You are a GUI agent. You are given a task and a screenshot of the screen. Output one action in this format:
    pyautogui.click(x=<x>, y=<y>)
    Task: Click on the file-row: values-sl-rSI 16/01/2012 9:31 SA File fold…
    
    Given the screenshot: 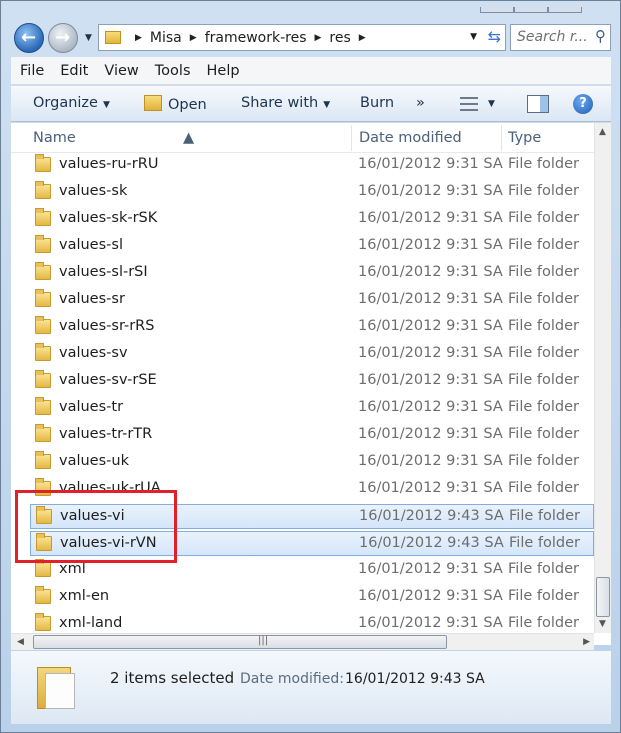 What is the action you would take?
    pyautogui.click(x=312, y=273)
    